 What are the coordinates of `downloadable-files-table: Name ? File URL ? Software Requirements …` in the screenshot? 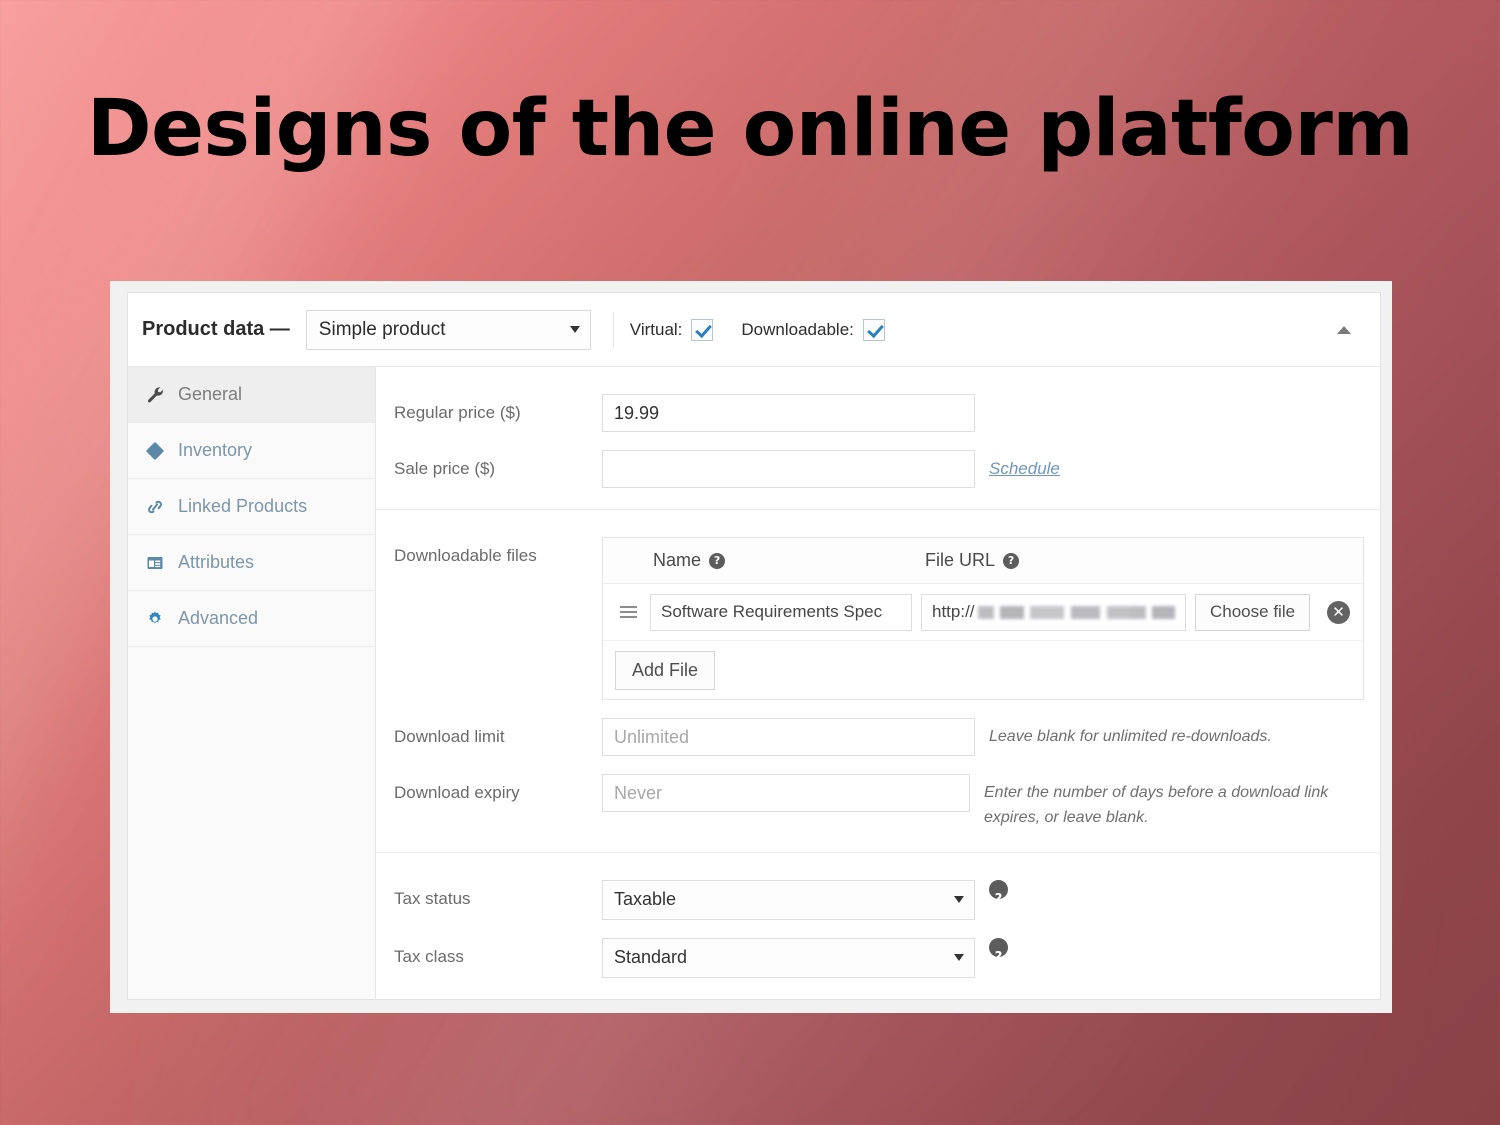 It's located at (983, 618).